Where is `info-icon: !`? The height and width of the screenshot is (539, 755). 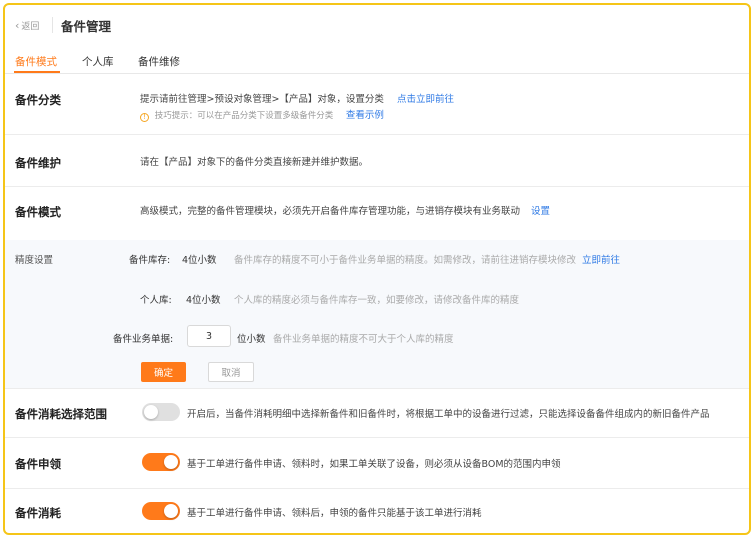 info-icon: ! is located at coordinates (144, 117).